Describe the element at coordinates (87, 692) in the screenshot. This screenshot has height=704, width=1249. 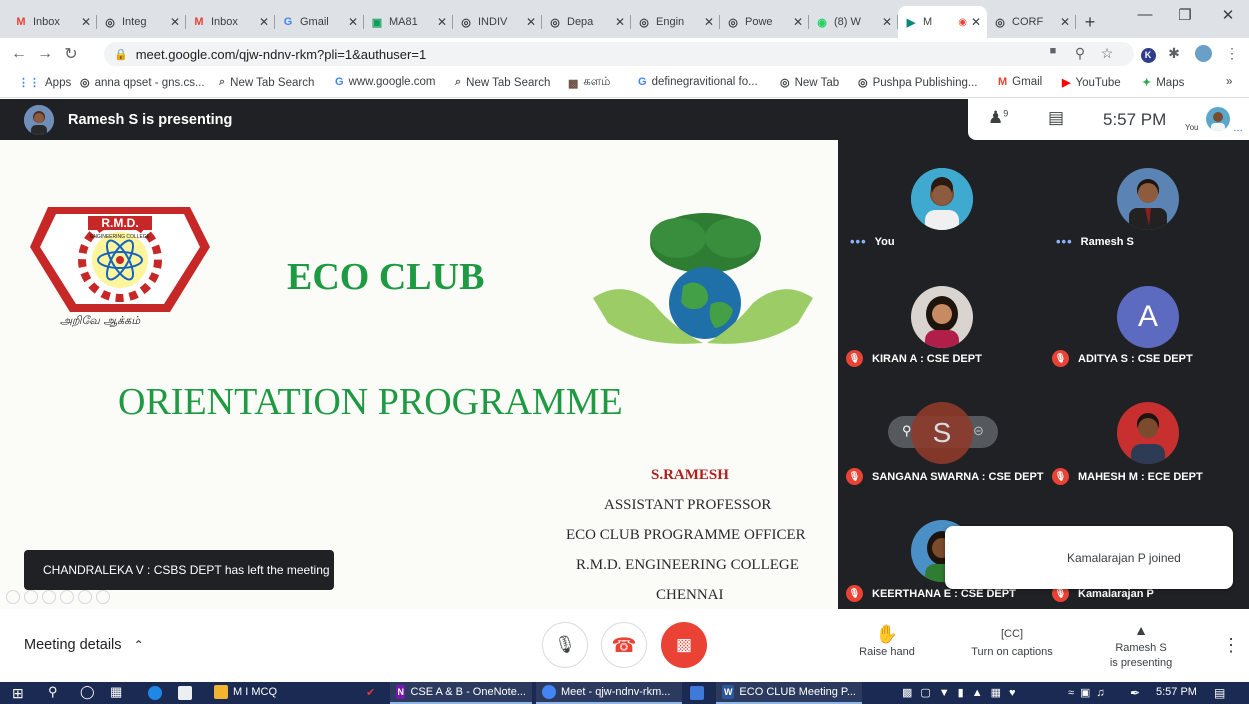
I see `cortana-icon: ◯` at that location.